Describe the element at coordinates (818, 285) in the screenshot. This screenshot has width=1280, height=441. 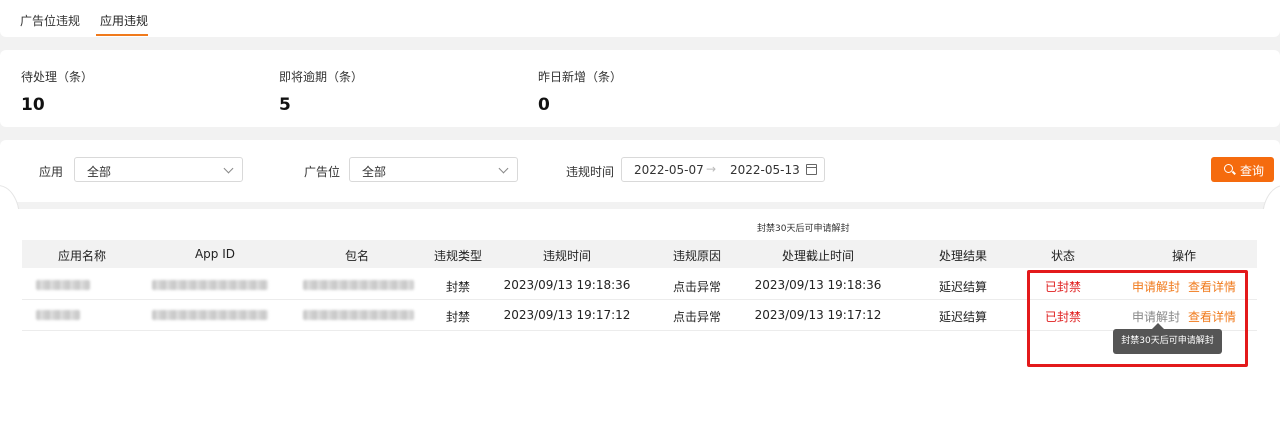
I see `cell-deadline: 2023/09/13 19:18:36` at that location.